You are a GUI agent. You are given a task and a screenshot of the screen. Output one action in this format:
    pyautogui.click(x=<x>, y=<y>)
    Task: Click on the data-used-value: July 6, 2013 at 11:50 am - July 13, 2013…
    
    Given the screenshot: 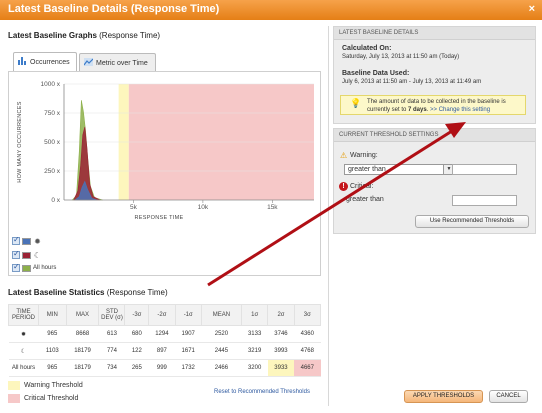 What is the action you would take?
    pyautogui.click(x=412, y=82)
    